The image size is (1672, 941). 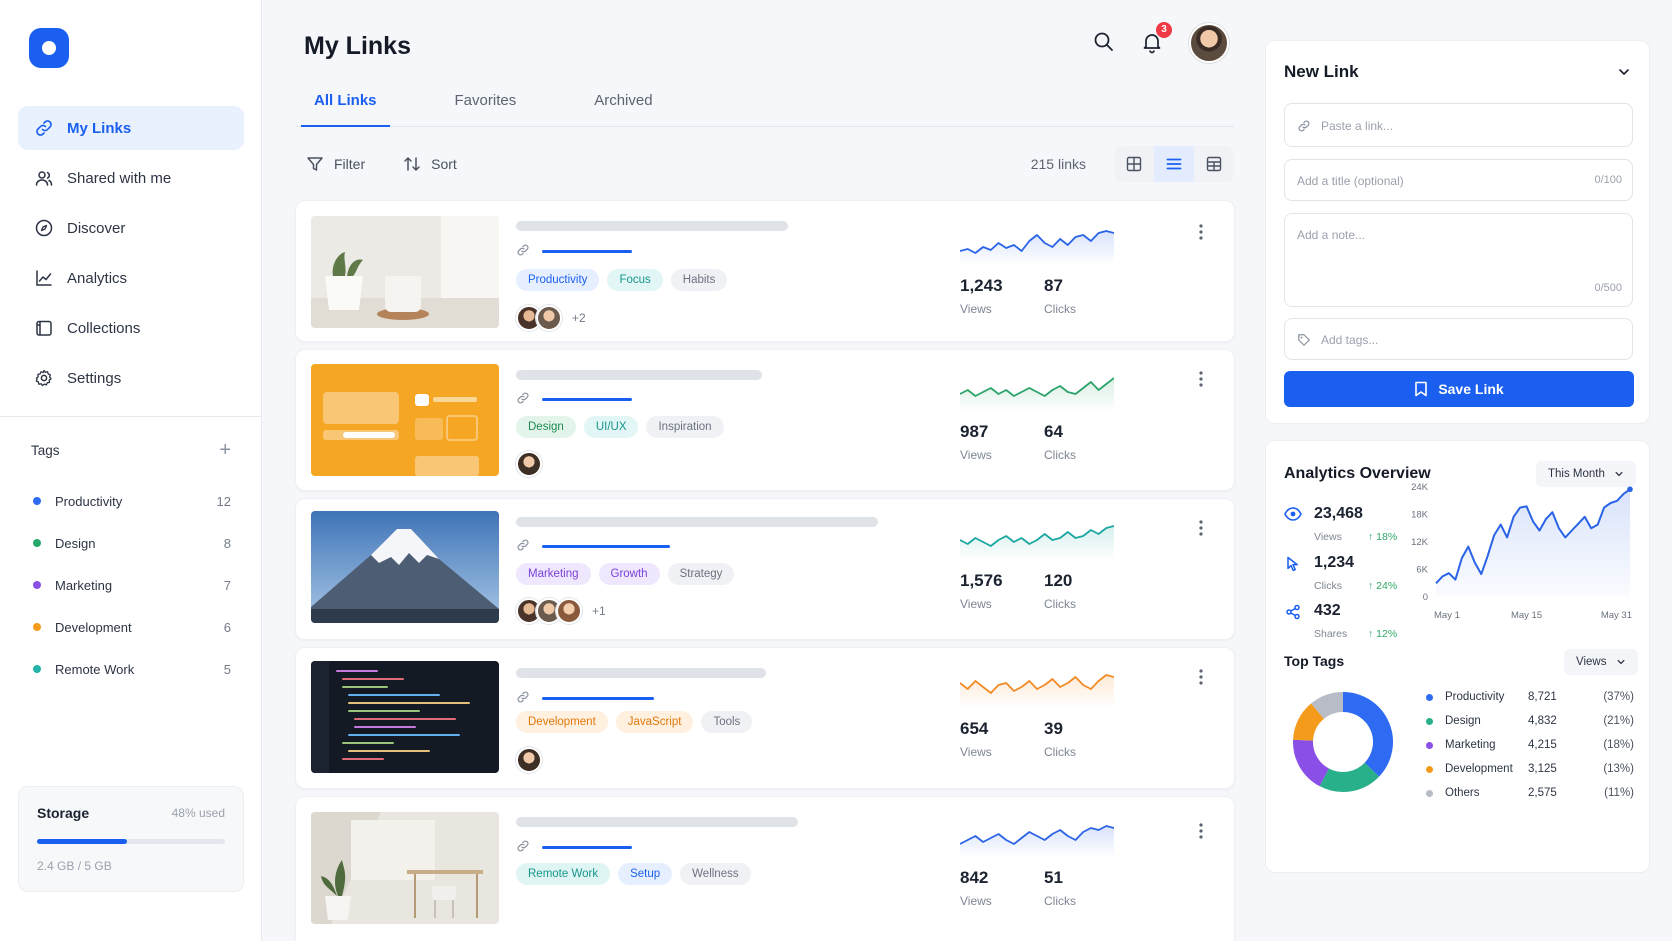 I want to click on table-view-button, so click(x=1214, y=164).